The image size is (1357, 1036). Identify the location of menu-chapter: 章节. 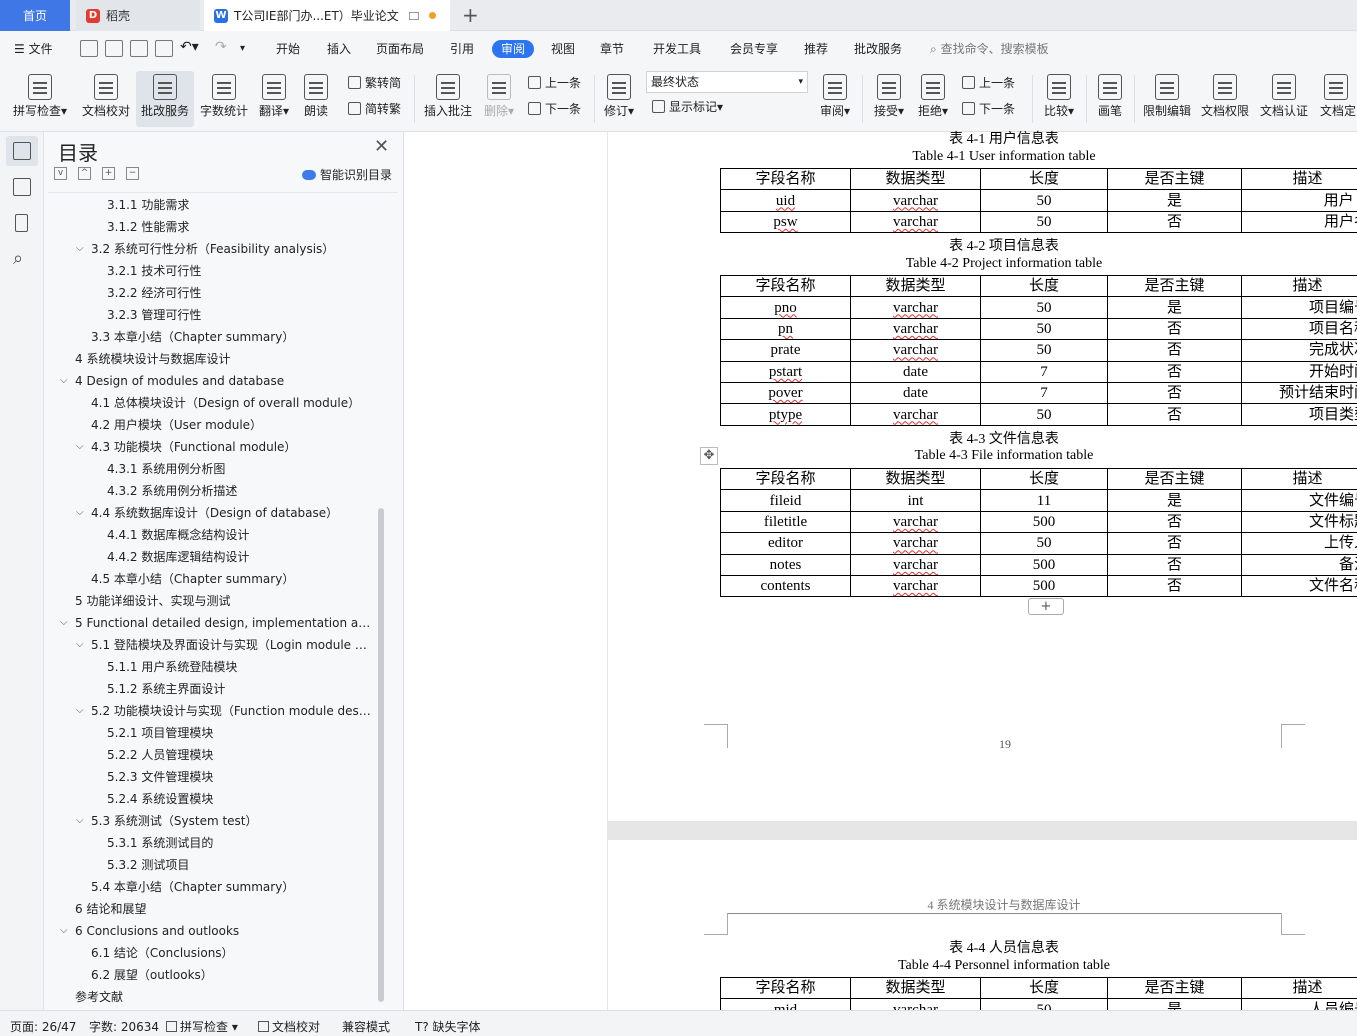
(612, 49).